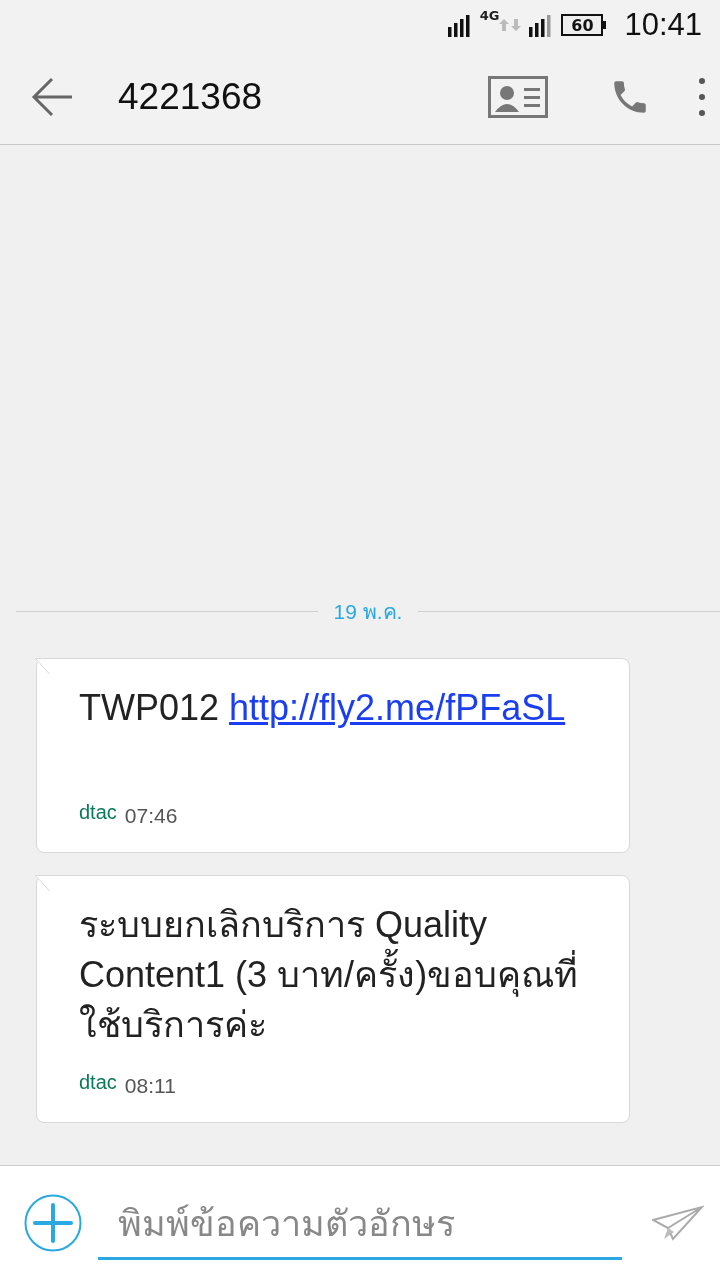 Image resolution: width=720 pixels, height=1280 pixels. I want to click on clock: 10:41, so click(663, 25).